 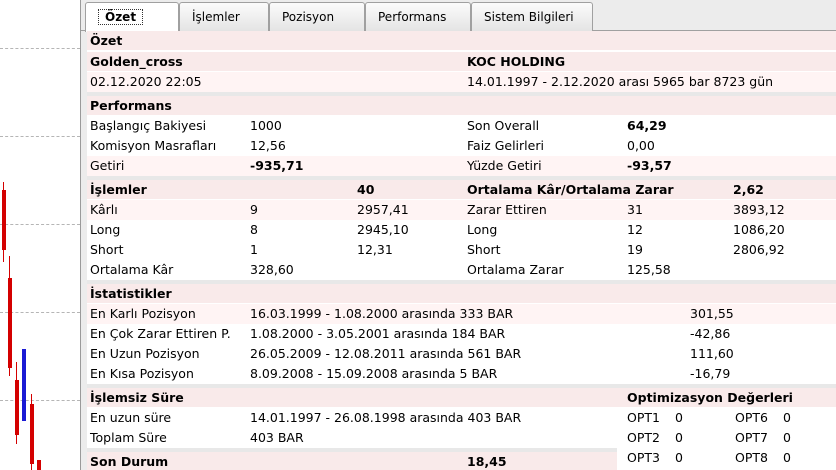 What do you see at coordinates (375, 249) in the screenshot?
I see `amount: 12,31` at bounding box center [375, 249].